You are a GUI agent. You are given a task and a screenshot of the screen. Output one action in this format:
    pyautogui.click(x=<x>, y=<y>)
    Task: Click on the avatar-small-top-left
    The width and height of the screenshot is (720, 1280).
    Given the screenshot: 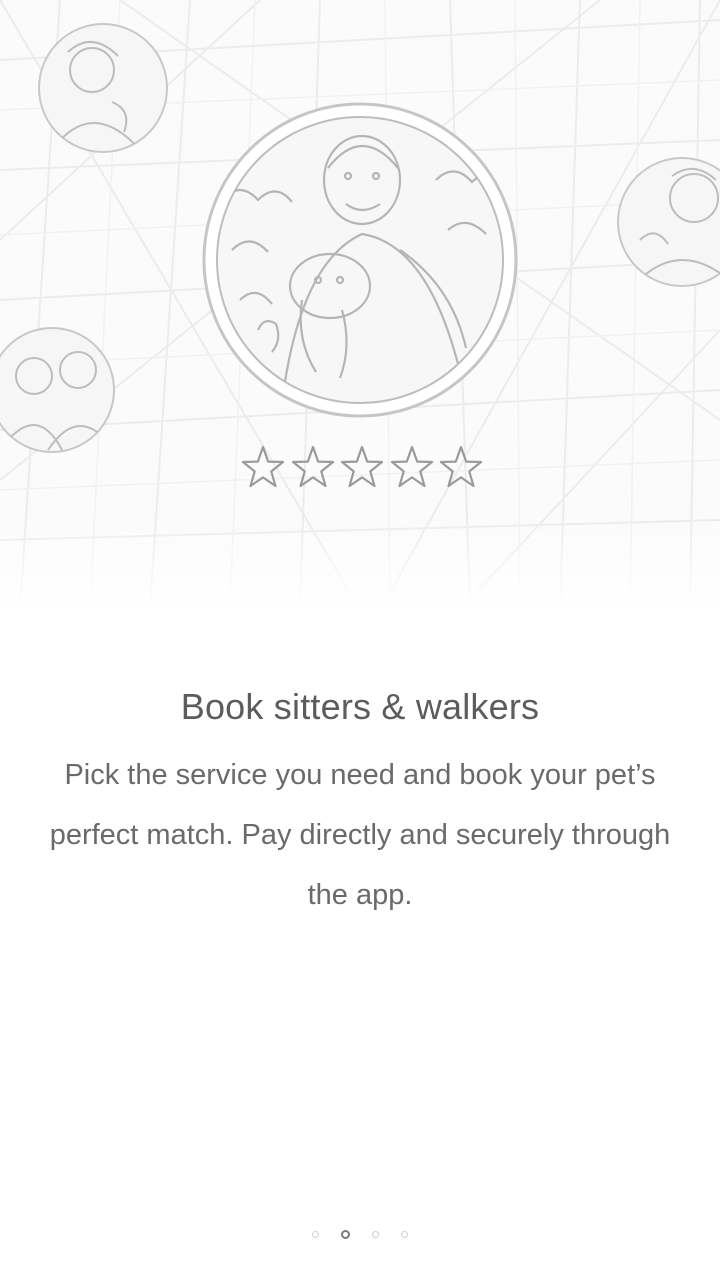 What is the action you would take?
    pyautogui.click(x=103, y=88)
    